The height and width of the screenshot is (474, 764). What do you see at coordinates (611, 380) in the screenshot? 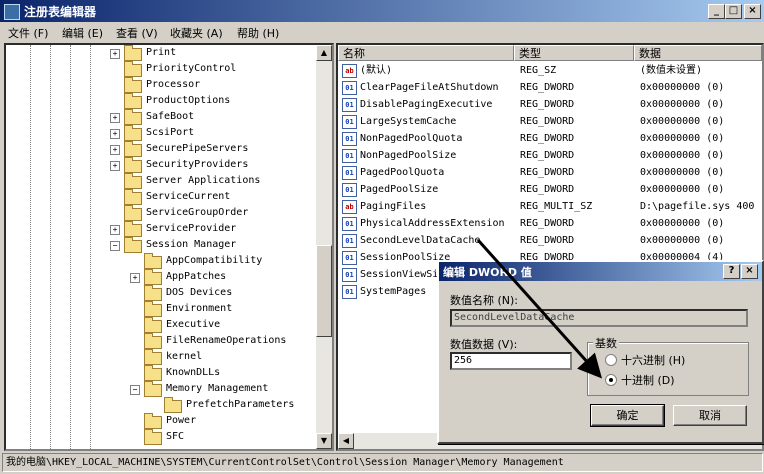
I see `decimal-radio` at bounding box center [611, 380].